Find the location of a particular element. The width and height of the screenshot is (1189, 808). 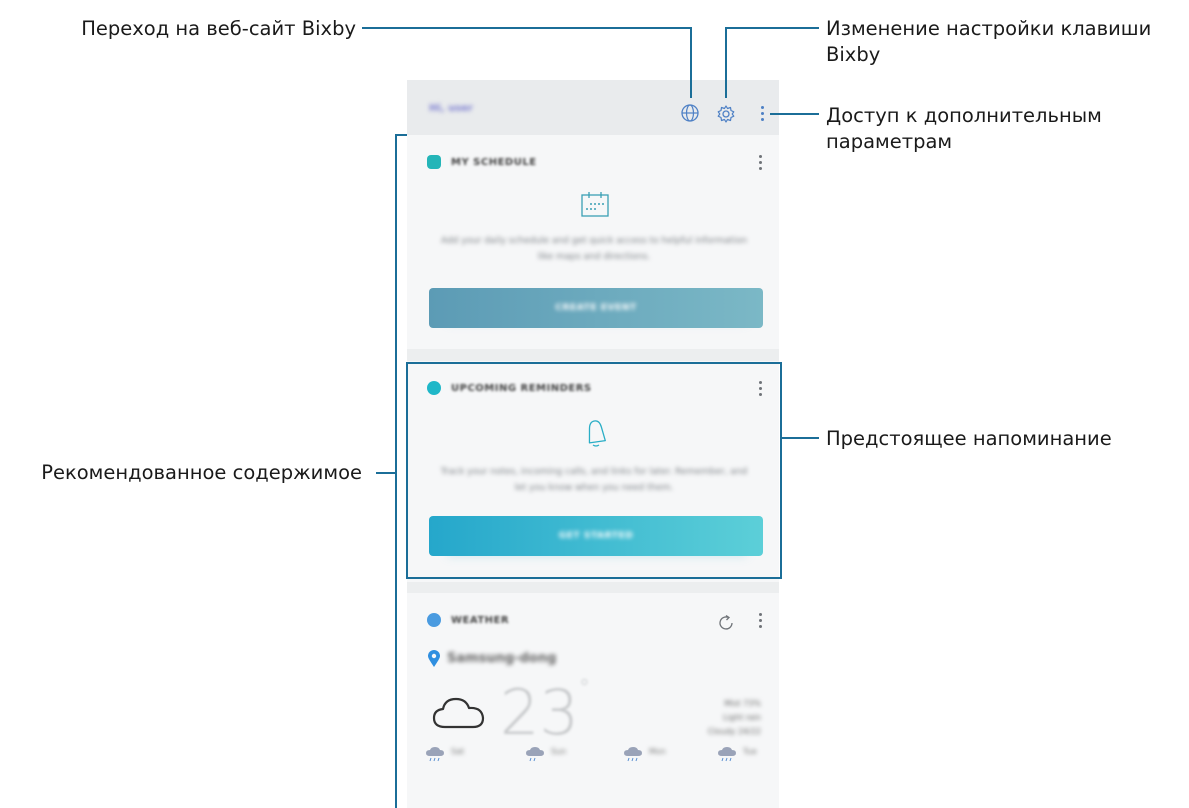

forecast-item: Sun is located at coordinates (549, 755).